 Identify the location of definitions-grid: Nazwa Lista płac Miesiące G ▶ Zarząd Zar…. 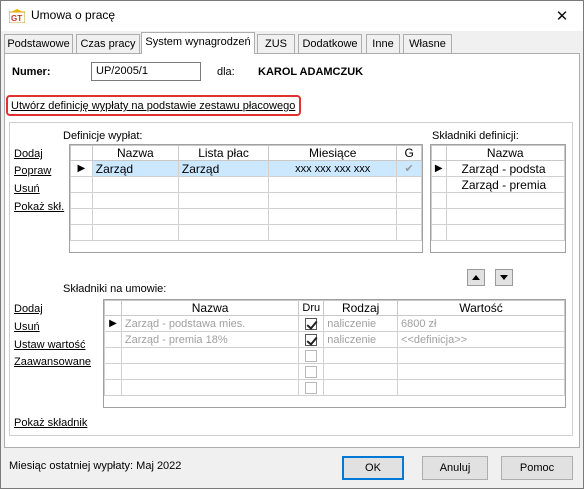
(246, 198).